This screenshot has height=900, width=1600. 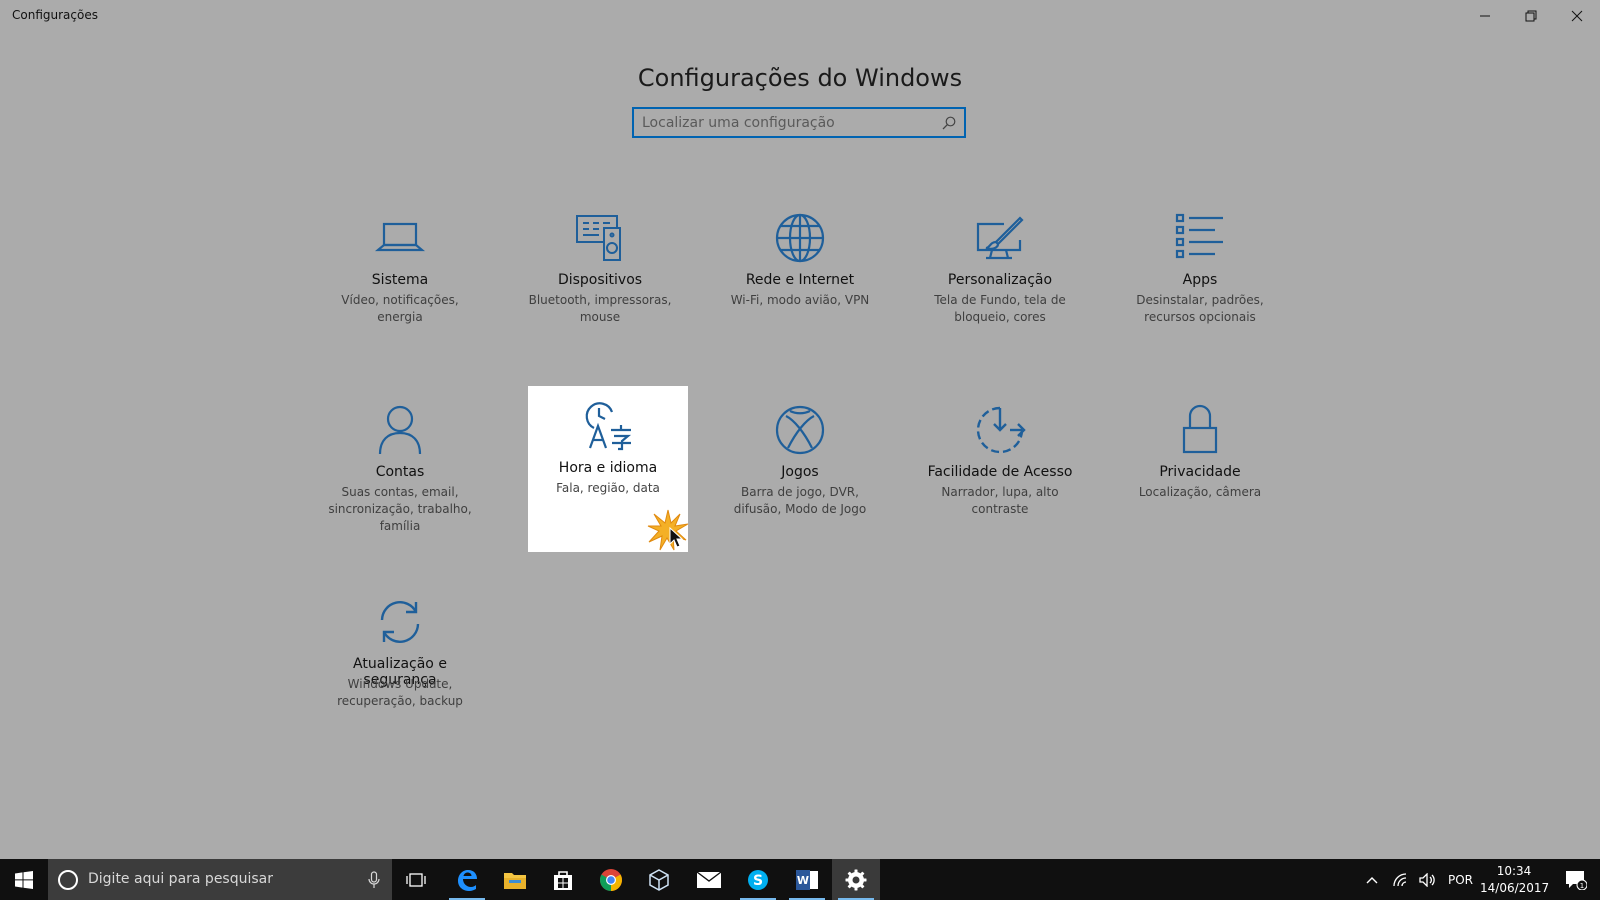 I want to click on notification-icon: 1, so click(x=1576, y=880).